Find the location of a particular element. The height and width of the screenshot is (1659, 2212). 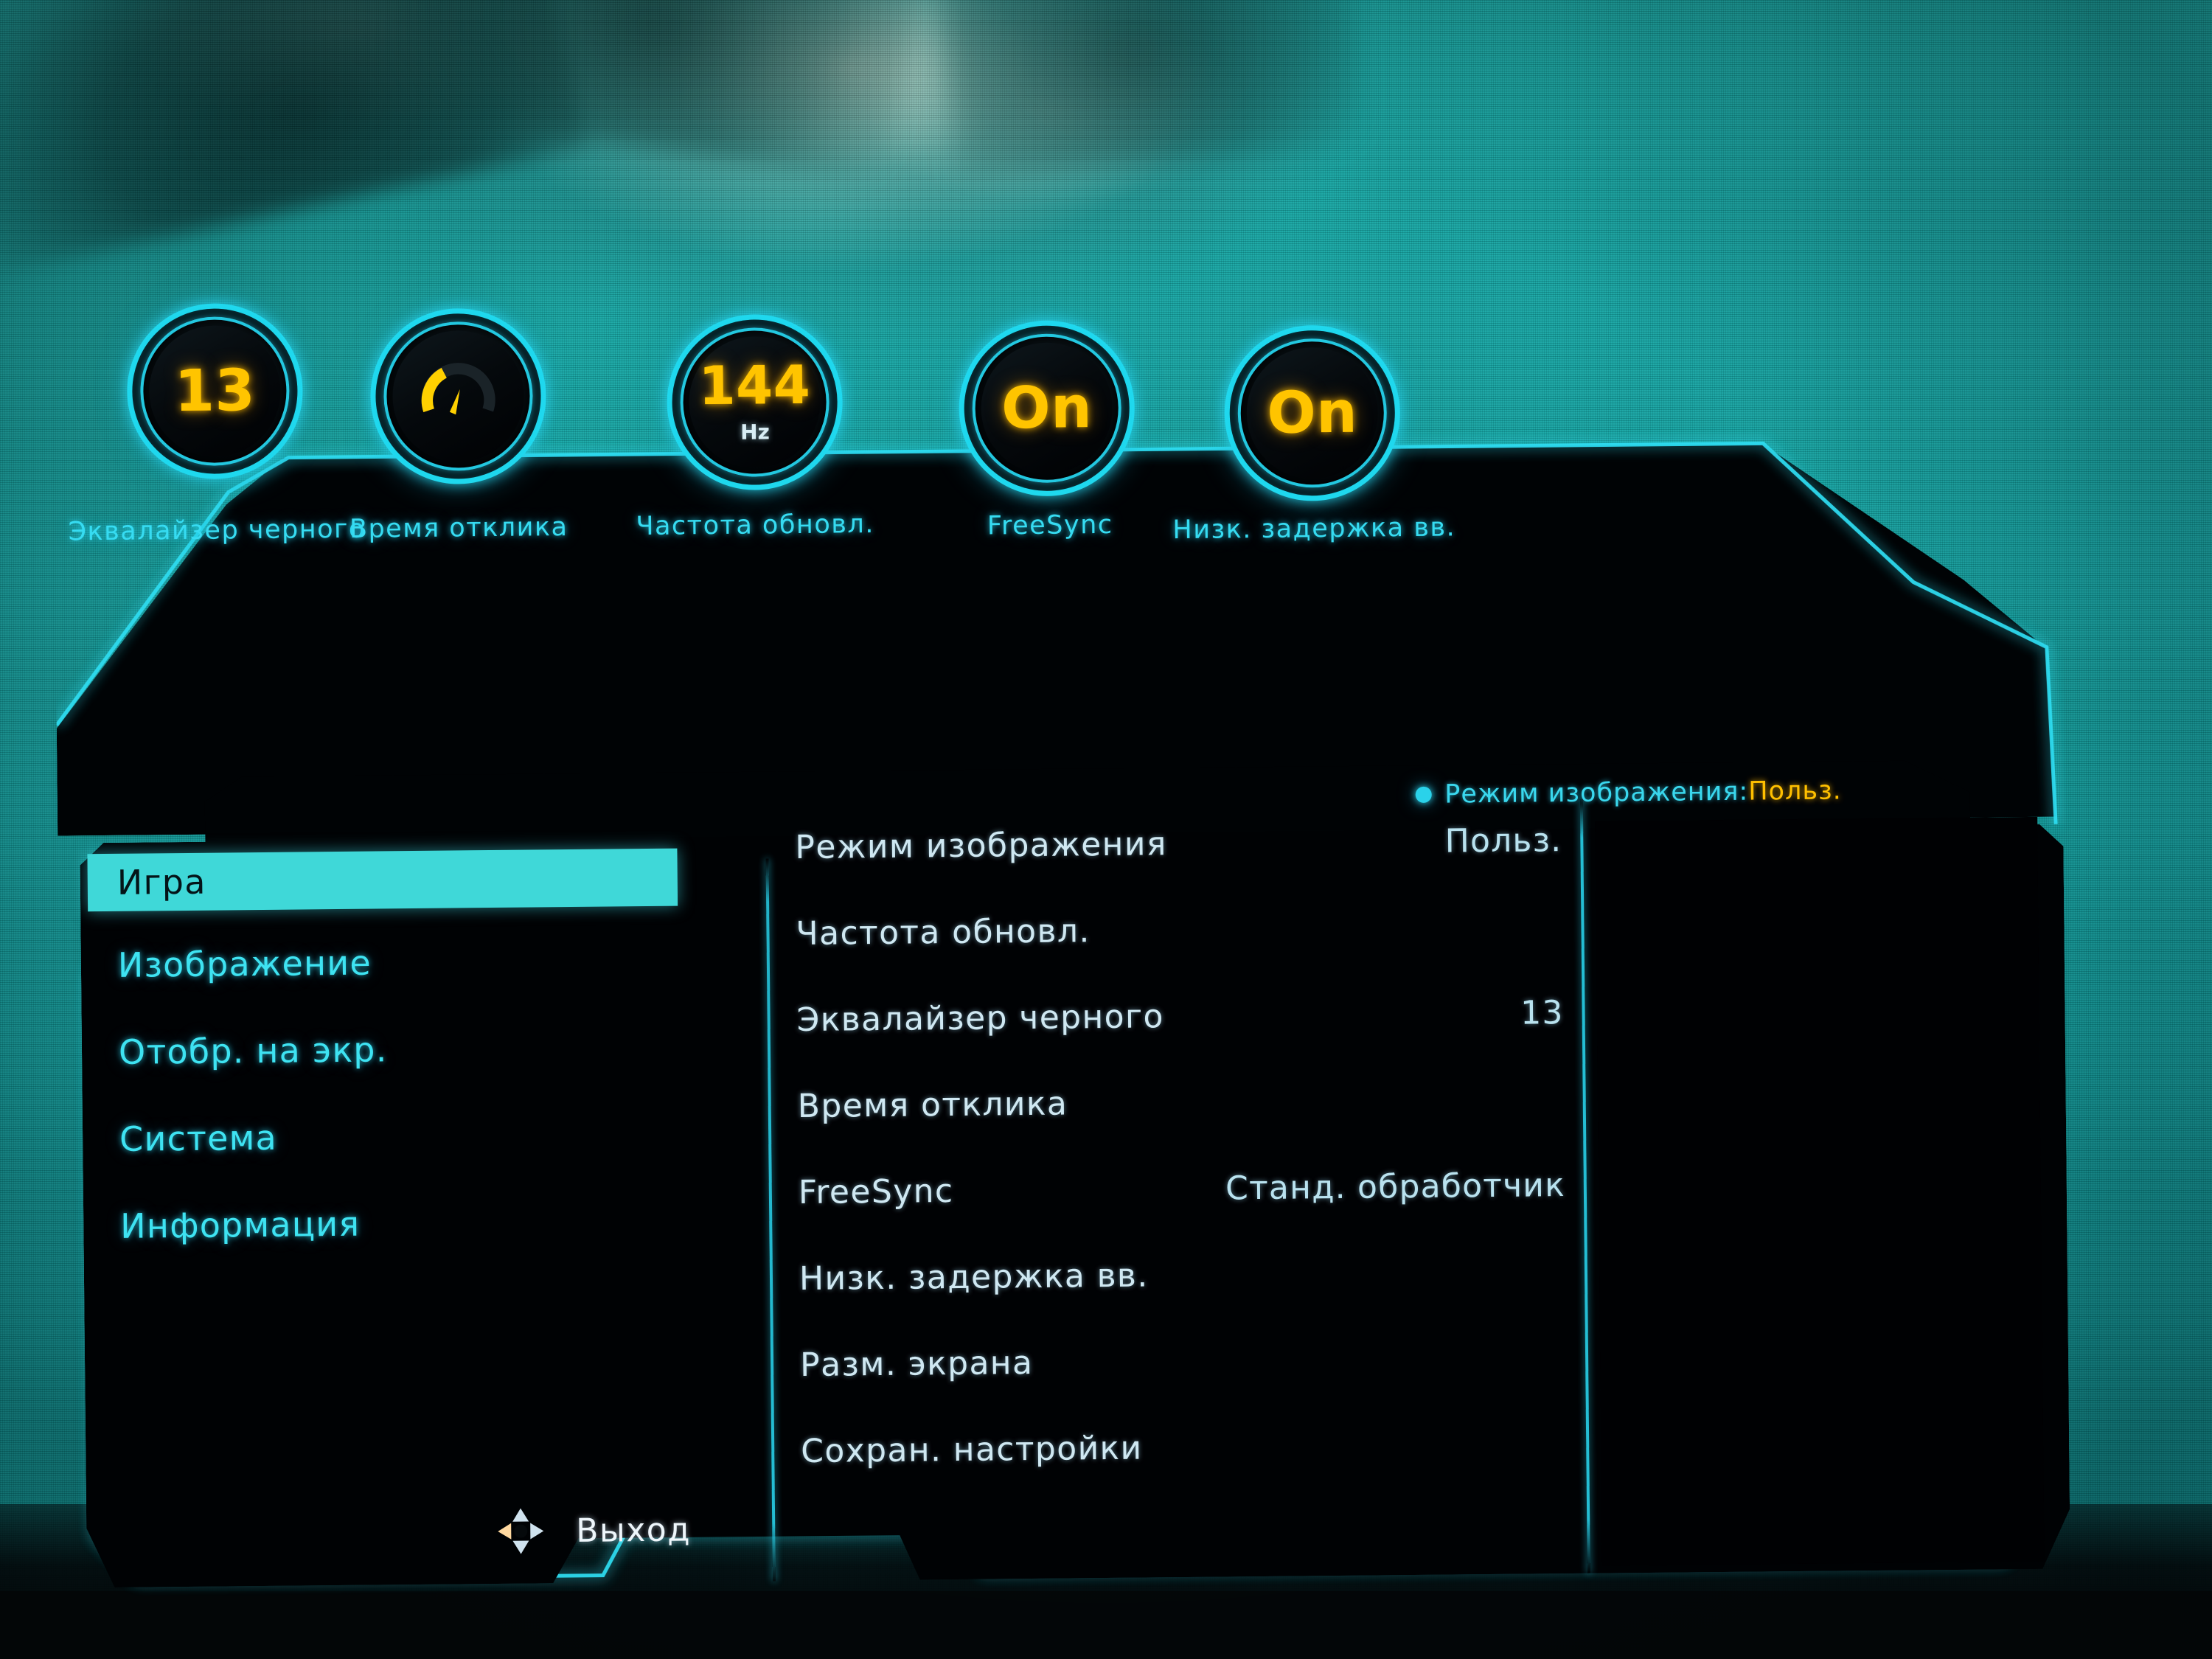

sidebar-item-label: Игра is located at coordinates (161, 881).